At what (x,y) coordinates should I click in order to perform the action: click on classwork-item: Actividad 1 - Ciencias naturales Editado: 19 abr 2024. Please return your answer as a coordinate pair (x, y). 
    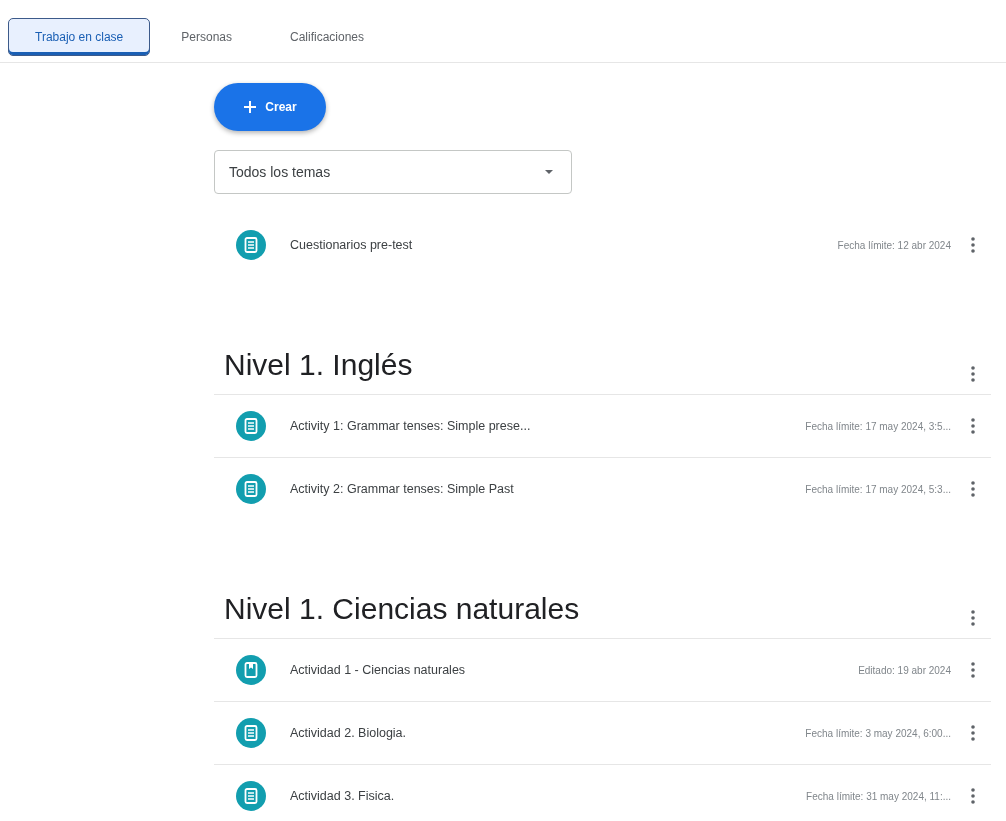
    Looking at the image, I should click on (602, 669).